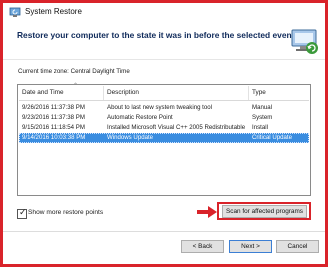 This screenshot has height=267, width=328. What do you see at coordinates (207, 212) in the screenshot?
I see `arrow-right-icon` at bounding box center [207, 212].